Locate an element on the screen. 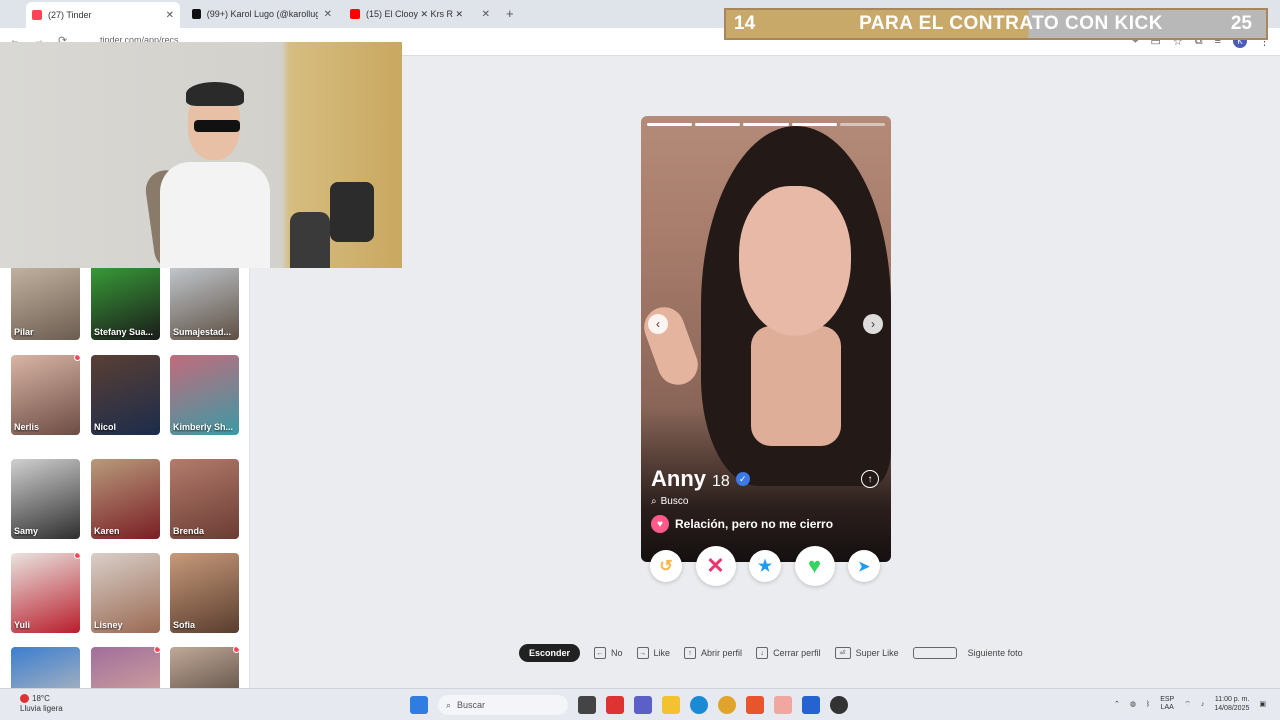 The height and width of the screenshot is (720, 1280). previous-photo-button: ‹ is located at coordinates (658, 324).